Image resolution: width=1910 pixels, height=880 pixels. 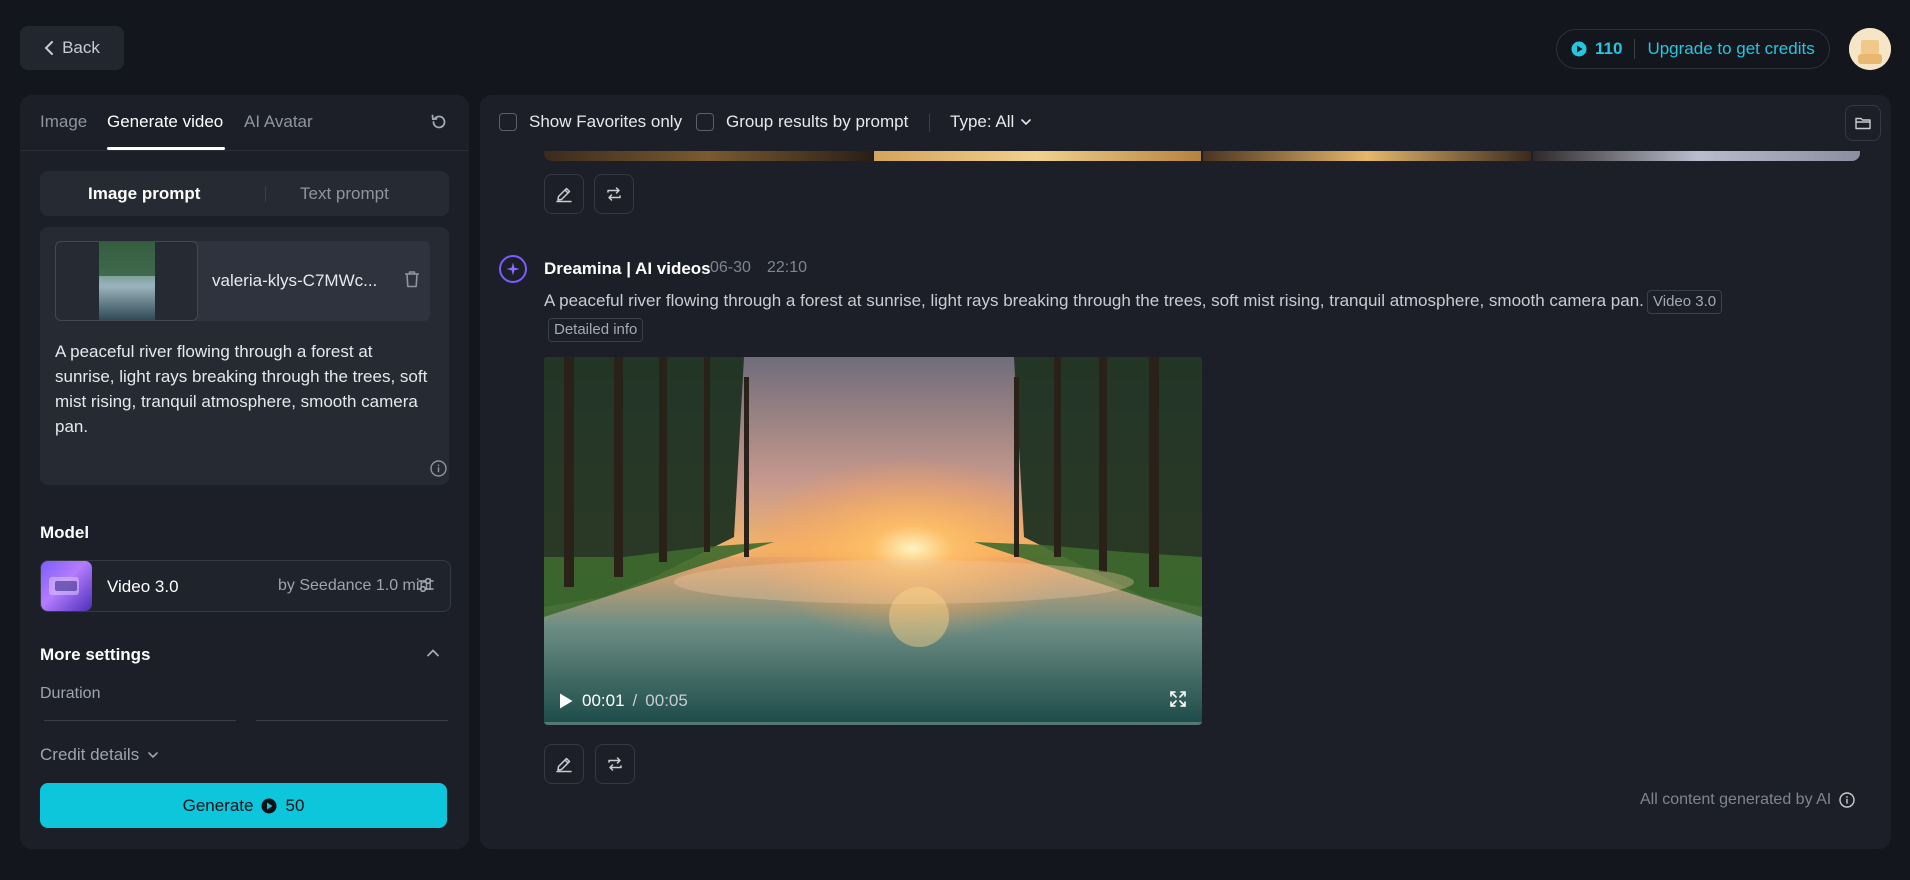 What do you see at coordinates (344, 194) in the screenshot?
I see `text-prompt-option: Text prompt` at bounding box center [344, 194].